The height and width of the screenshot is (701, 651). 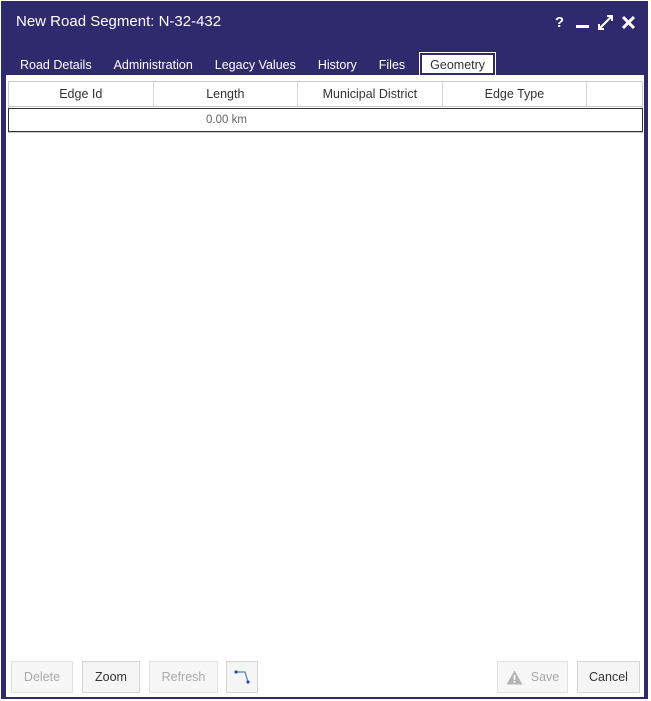 What do you see at coordinates (111, 677) in the screenshot?
I see `zoom-button: Zoom` at bounding box center [111, 677].